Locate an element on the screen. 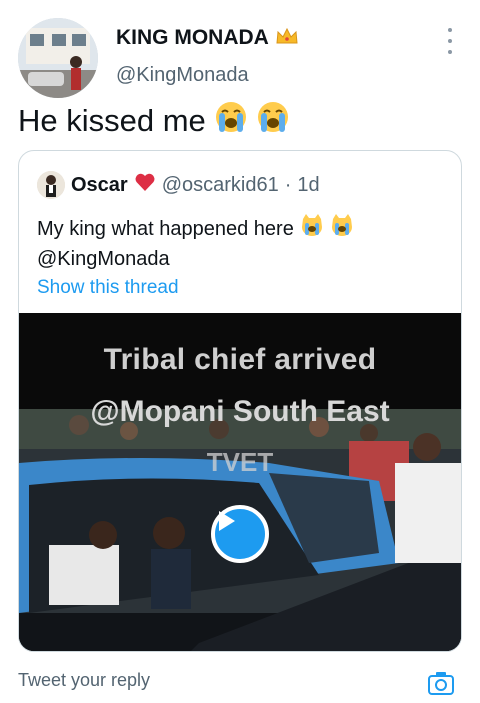 This screenshot has height=703, width=480. quoted-author-avatar is located at coordinates (51, 185).